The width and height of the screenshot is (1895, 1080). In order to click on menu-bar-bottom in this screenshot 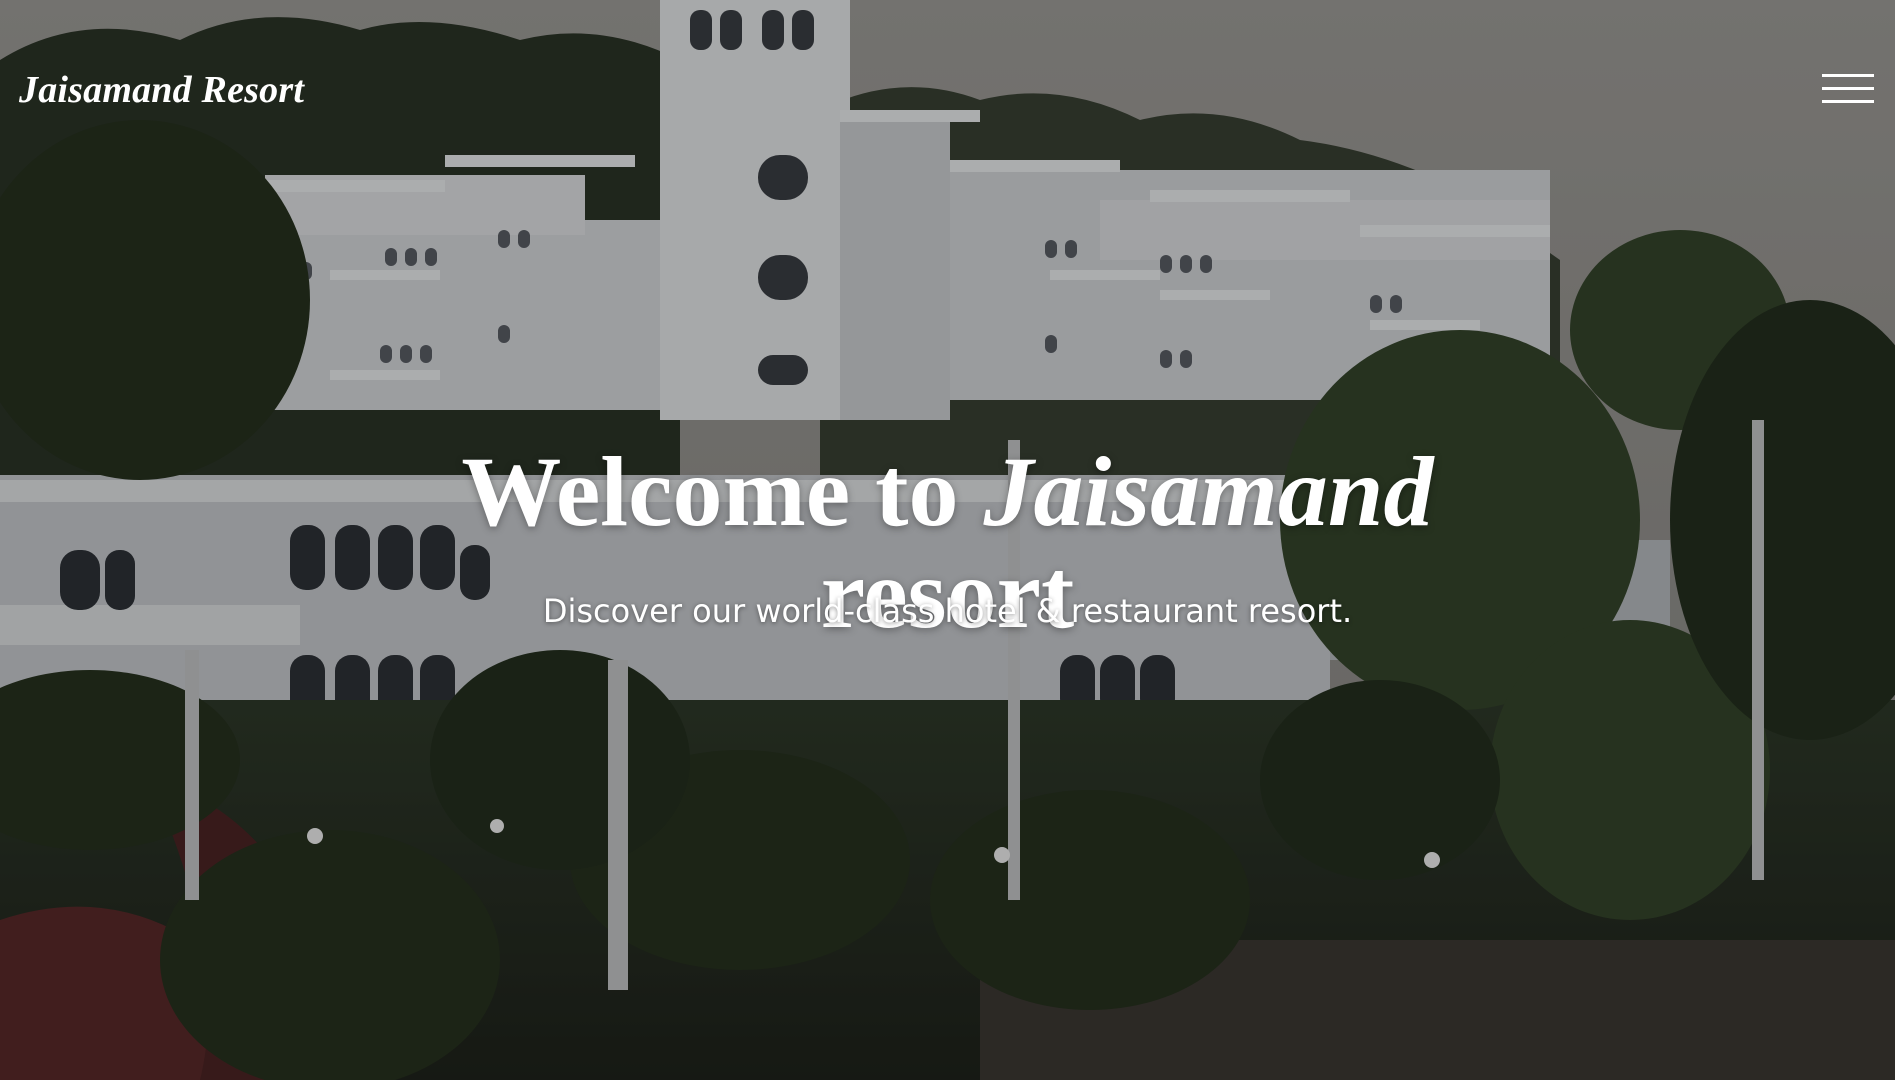, I will do `click(1848, 101)`.